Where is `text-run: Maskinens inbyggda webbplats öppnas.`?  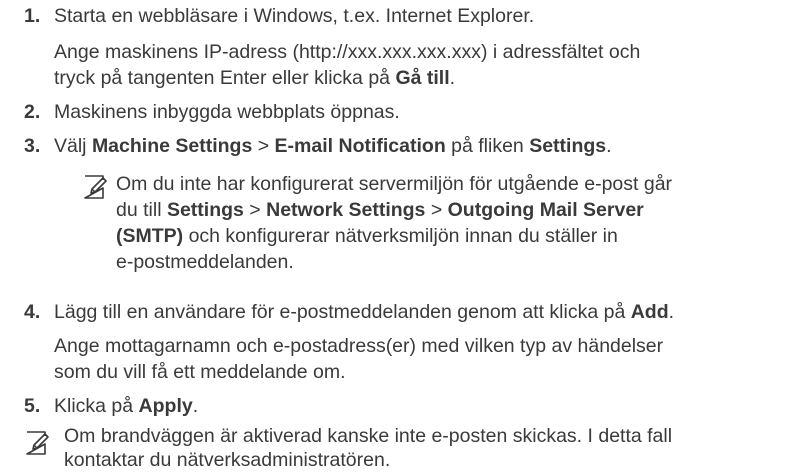
text-run: Maskinens inbyggda webbplats öppnas. is located at coordinates (227, 112).